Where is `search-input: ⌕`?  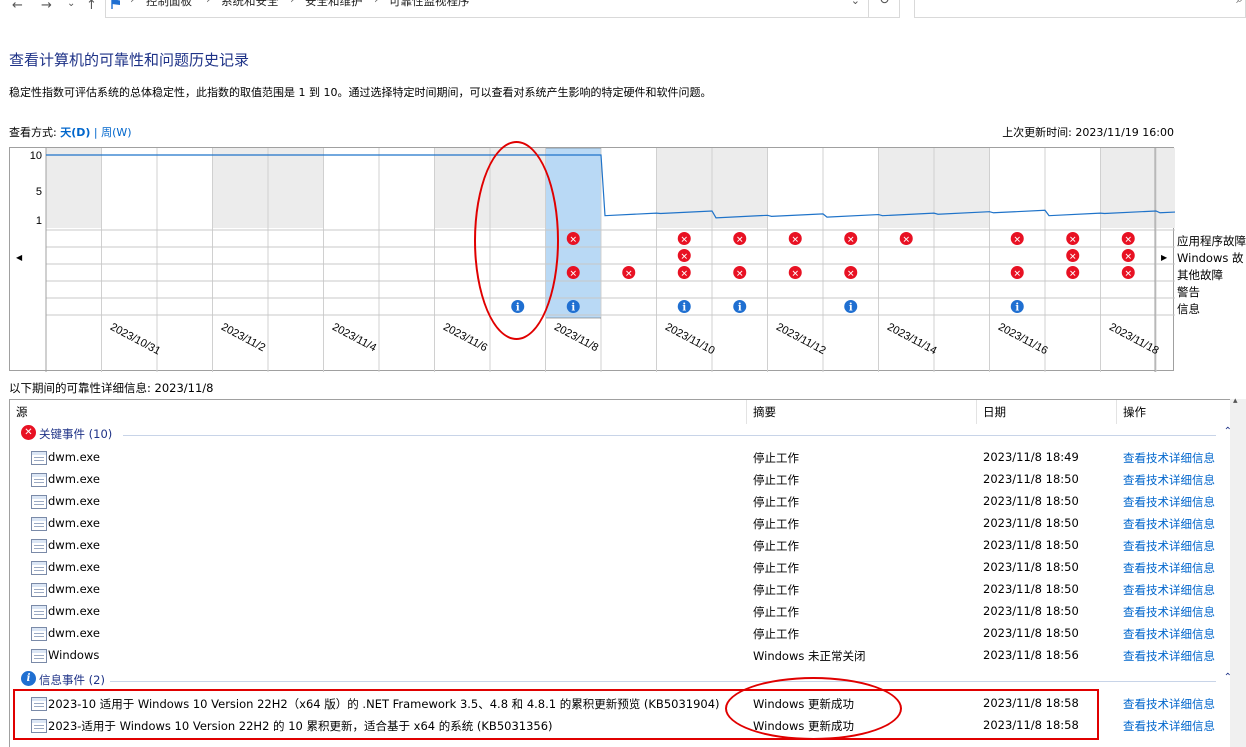 search-input: ⌕ is located at coordinates (1080, 9).